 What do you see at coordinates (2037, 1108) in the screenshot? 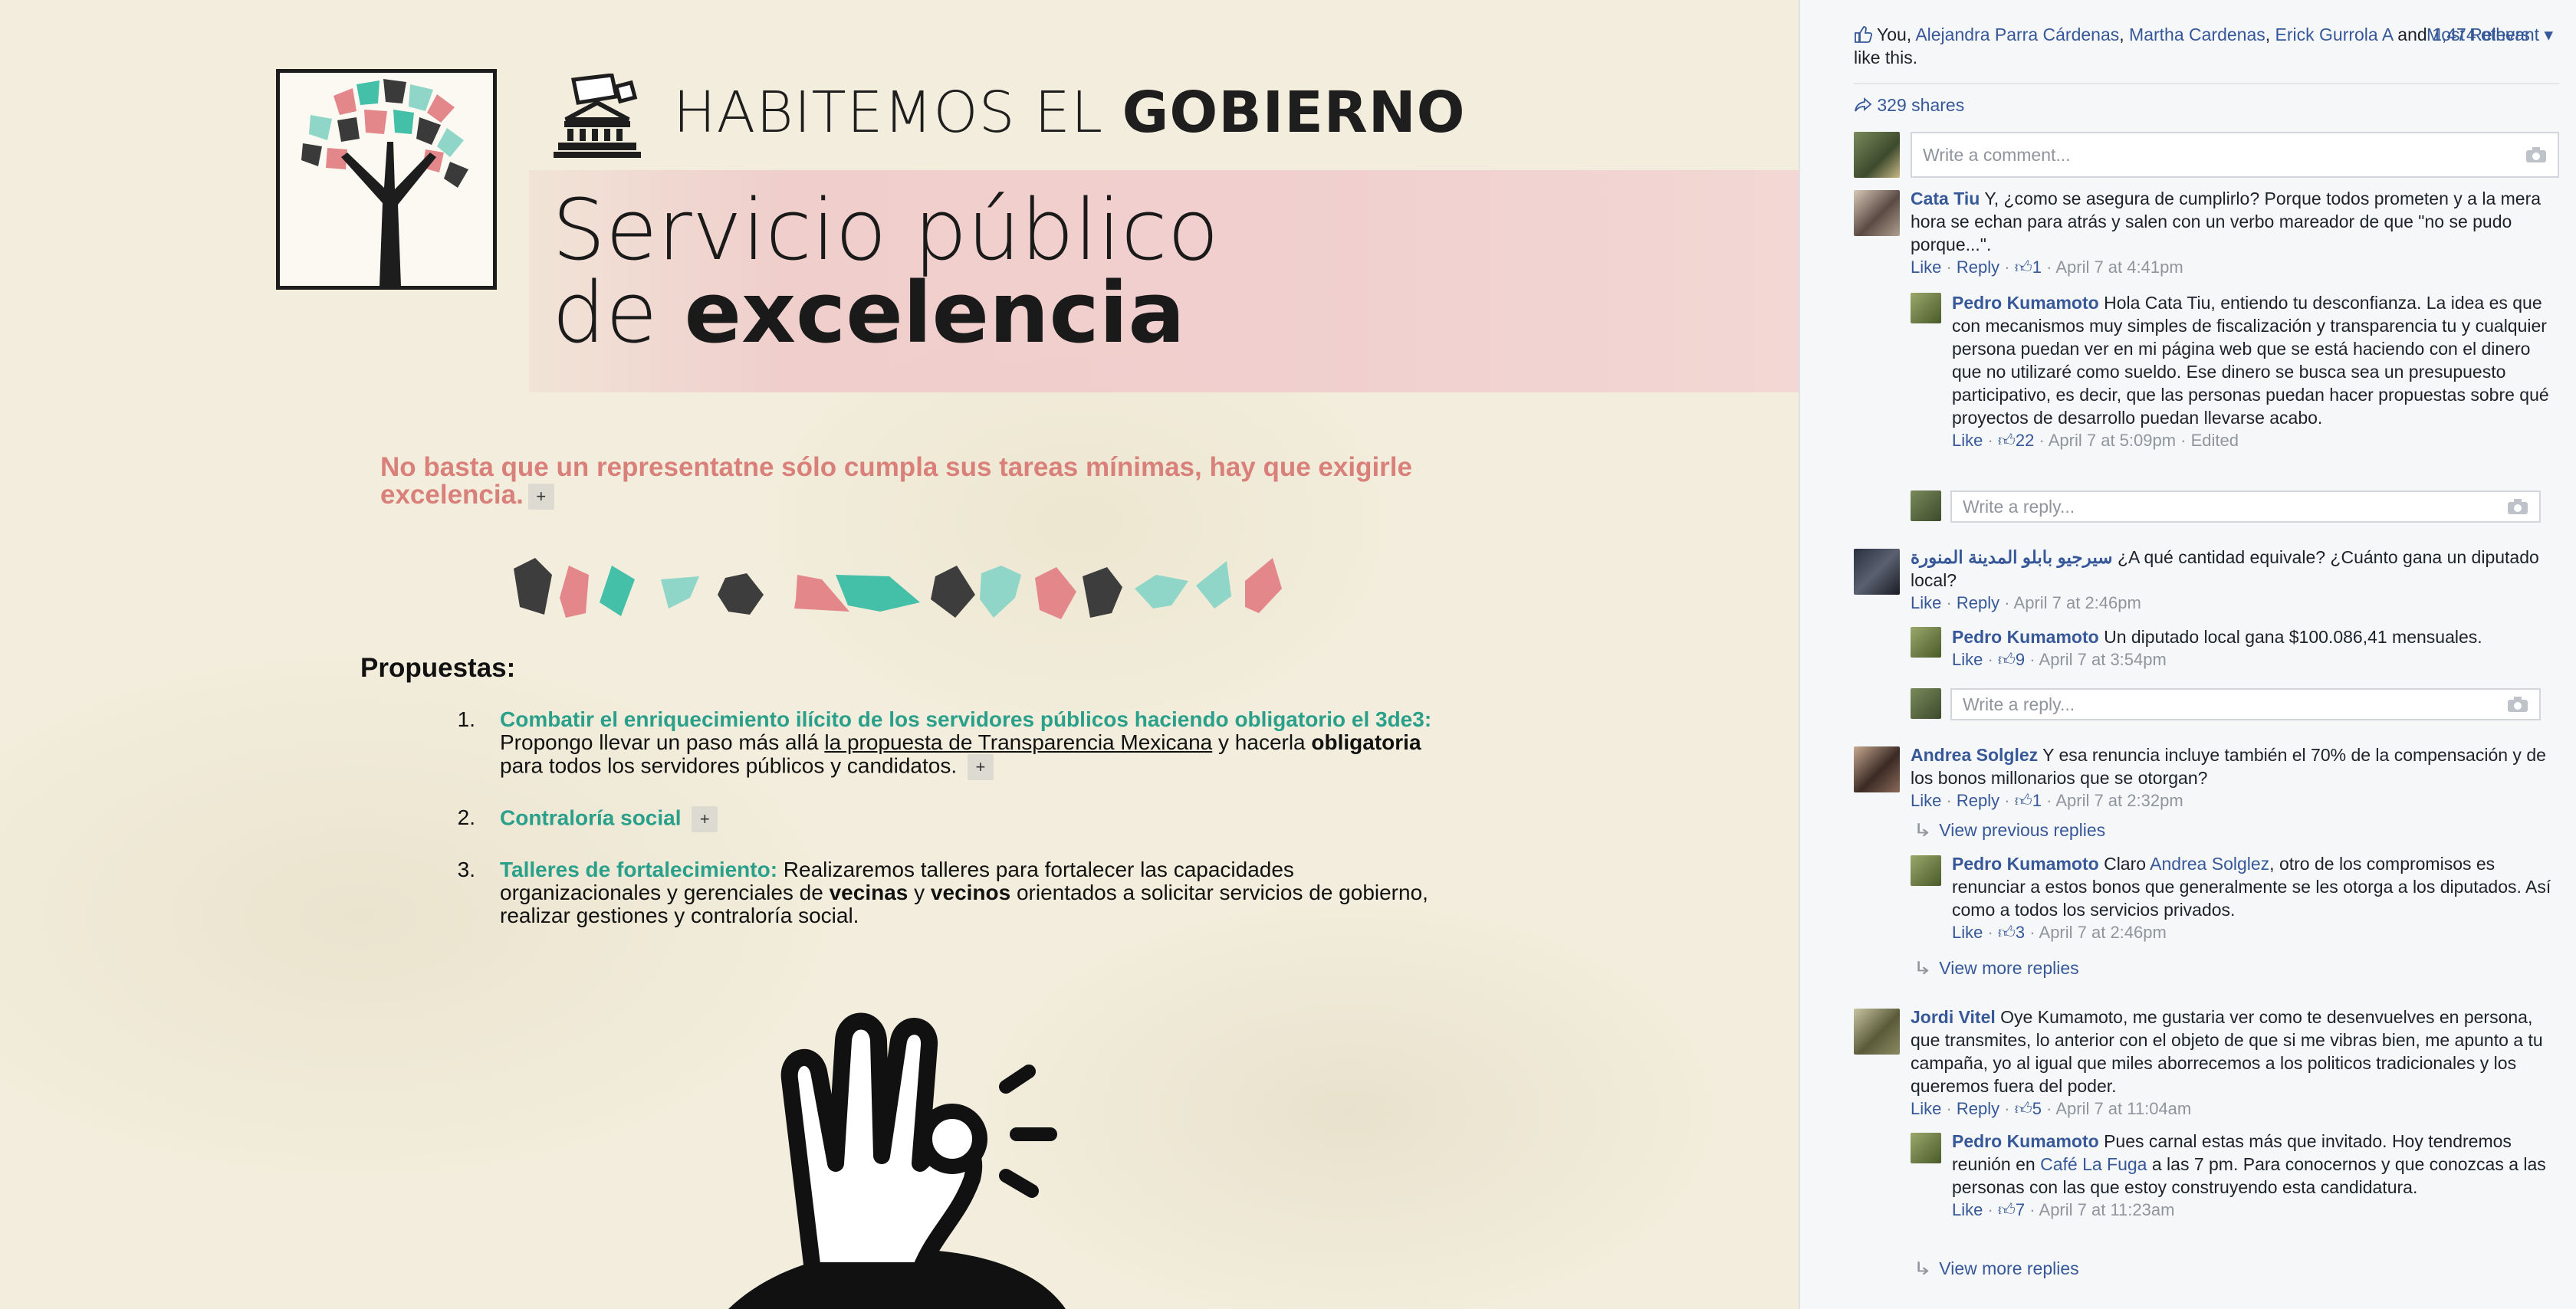
I see `likes-count: 5` at bounding box center [2037, 1108].